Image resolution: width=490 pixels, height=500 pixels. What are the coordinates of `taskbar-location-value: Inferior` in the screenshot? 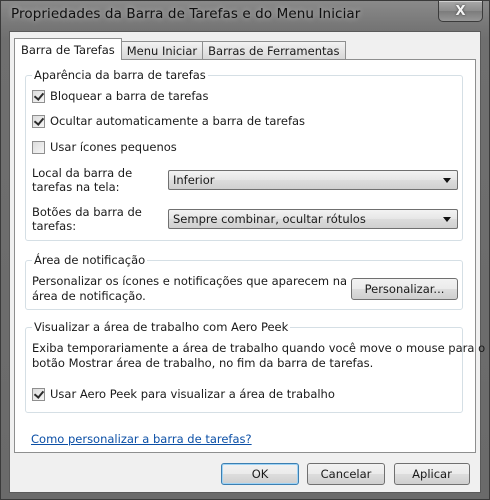 It's located at (194, 180).